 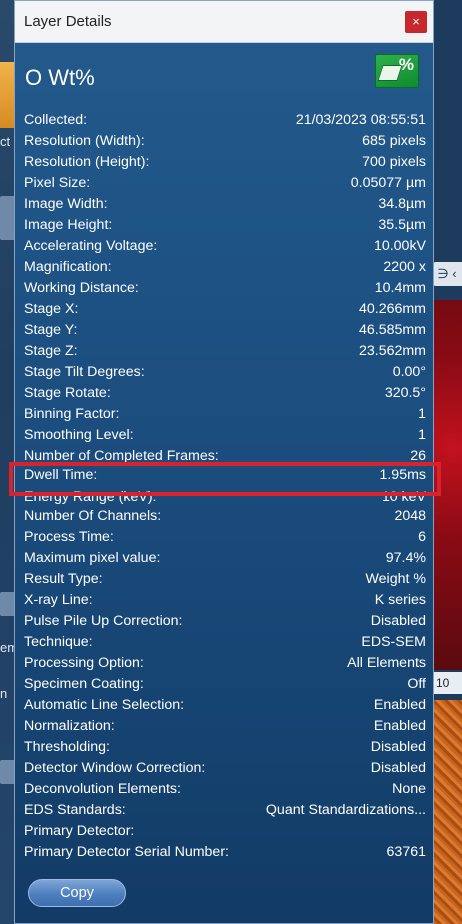 I want to click on detail-value: 0.05077 µm, so click(x=388, y=182).